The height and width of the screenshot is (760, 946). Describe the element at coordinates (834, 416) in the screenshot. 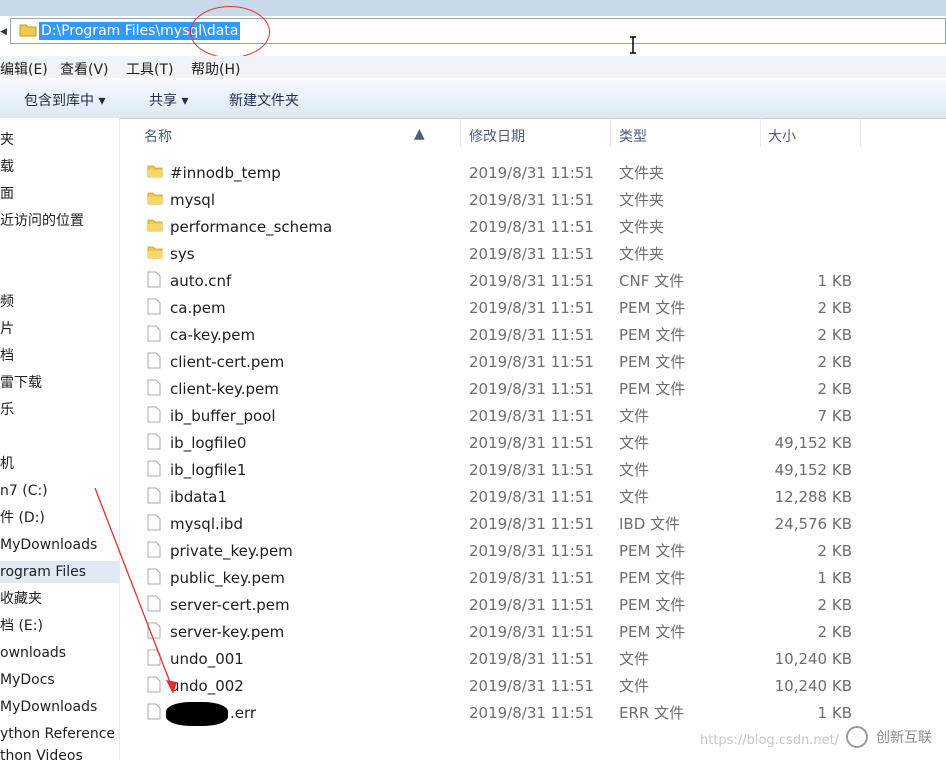

I see `file-size: 7 KB` at that location.